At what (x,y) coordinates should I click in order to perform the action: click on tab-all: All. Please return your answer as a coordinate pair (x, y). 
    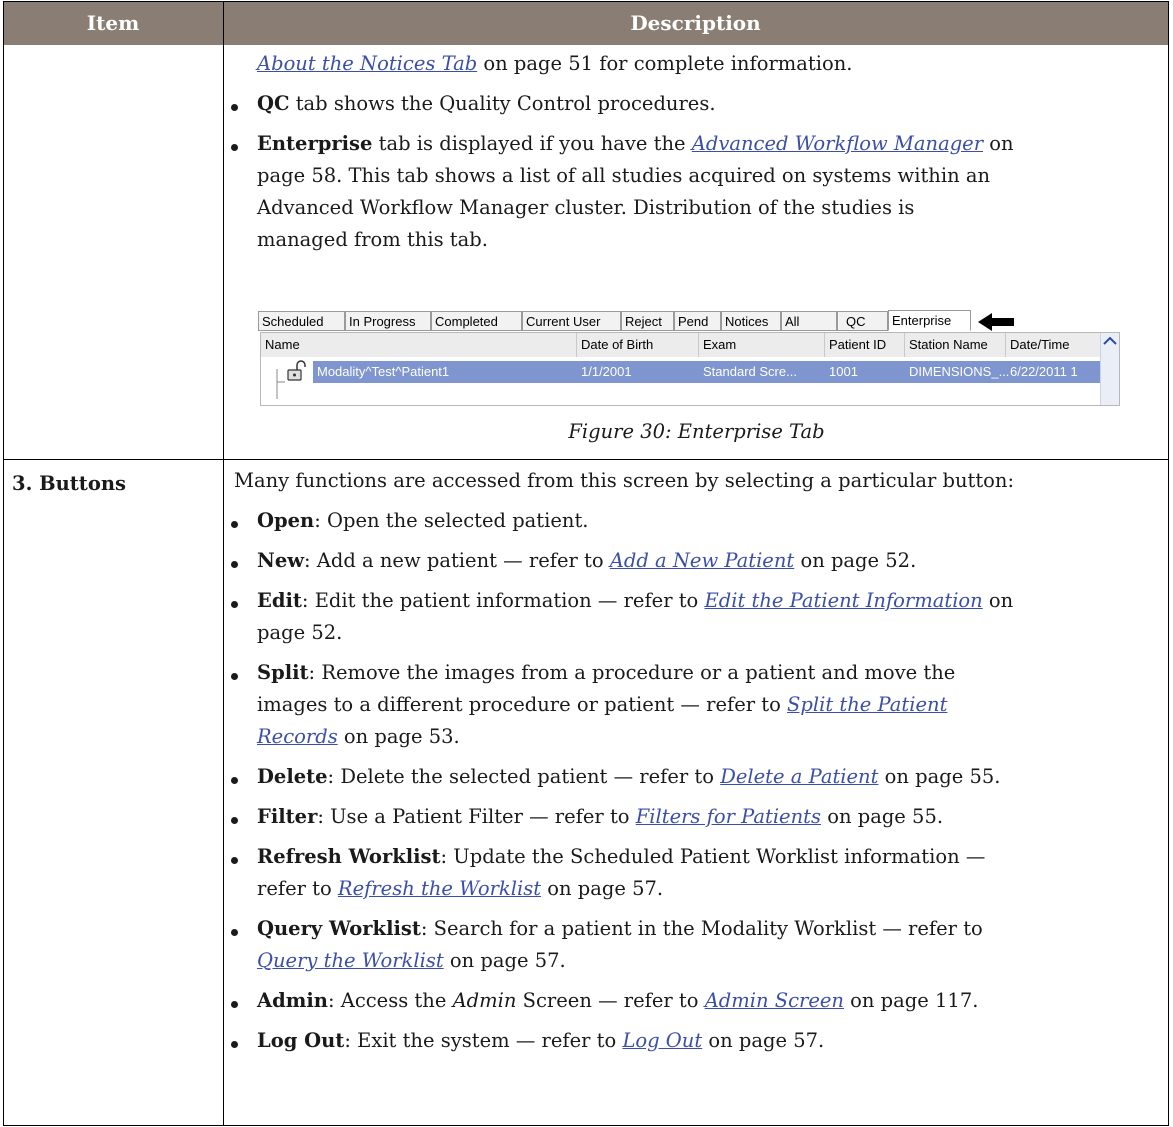
    Looking at the image, I should click on (809, 321).